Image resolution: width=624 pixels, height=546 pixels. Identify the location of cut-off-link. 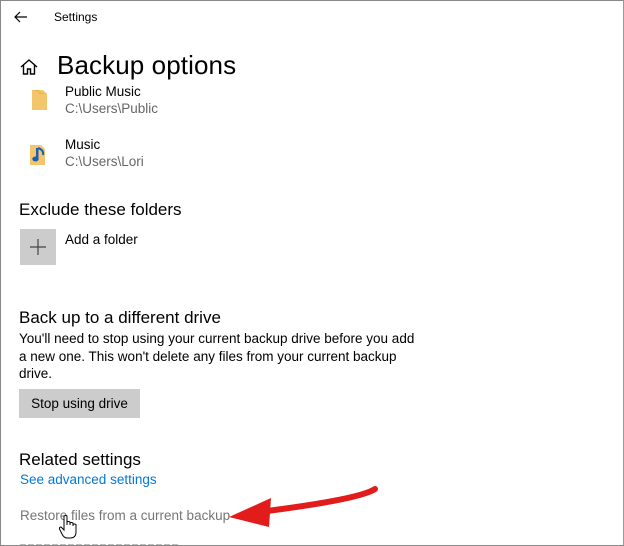
(100, 543).